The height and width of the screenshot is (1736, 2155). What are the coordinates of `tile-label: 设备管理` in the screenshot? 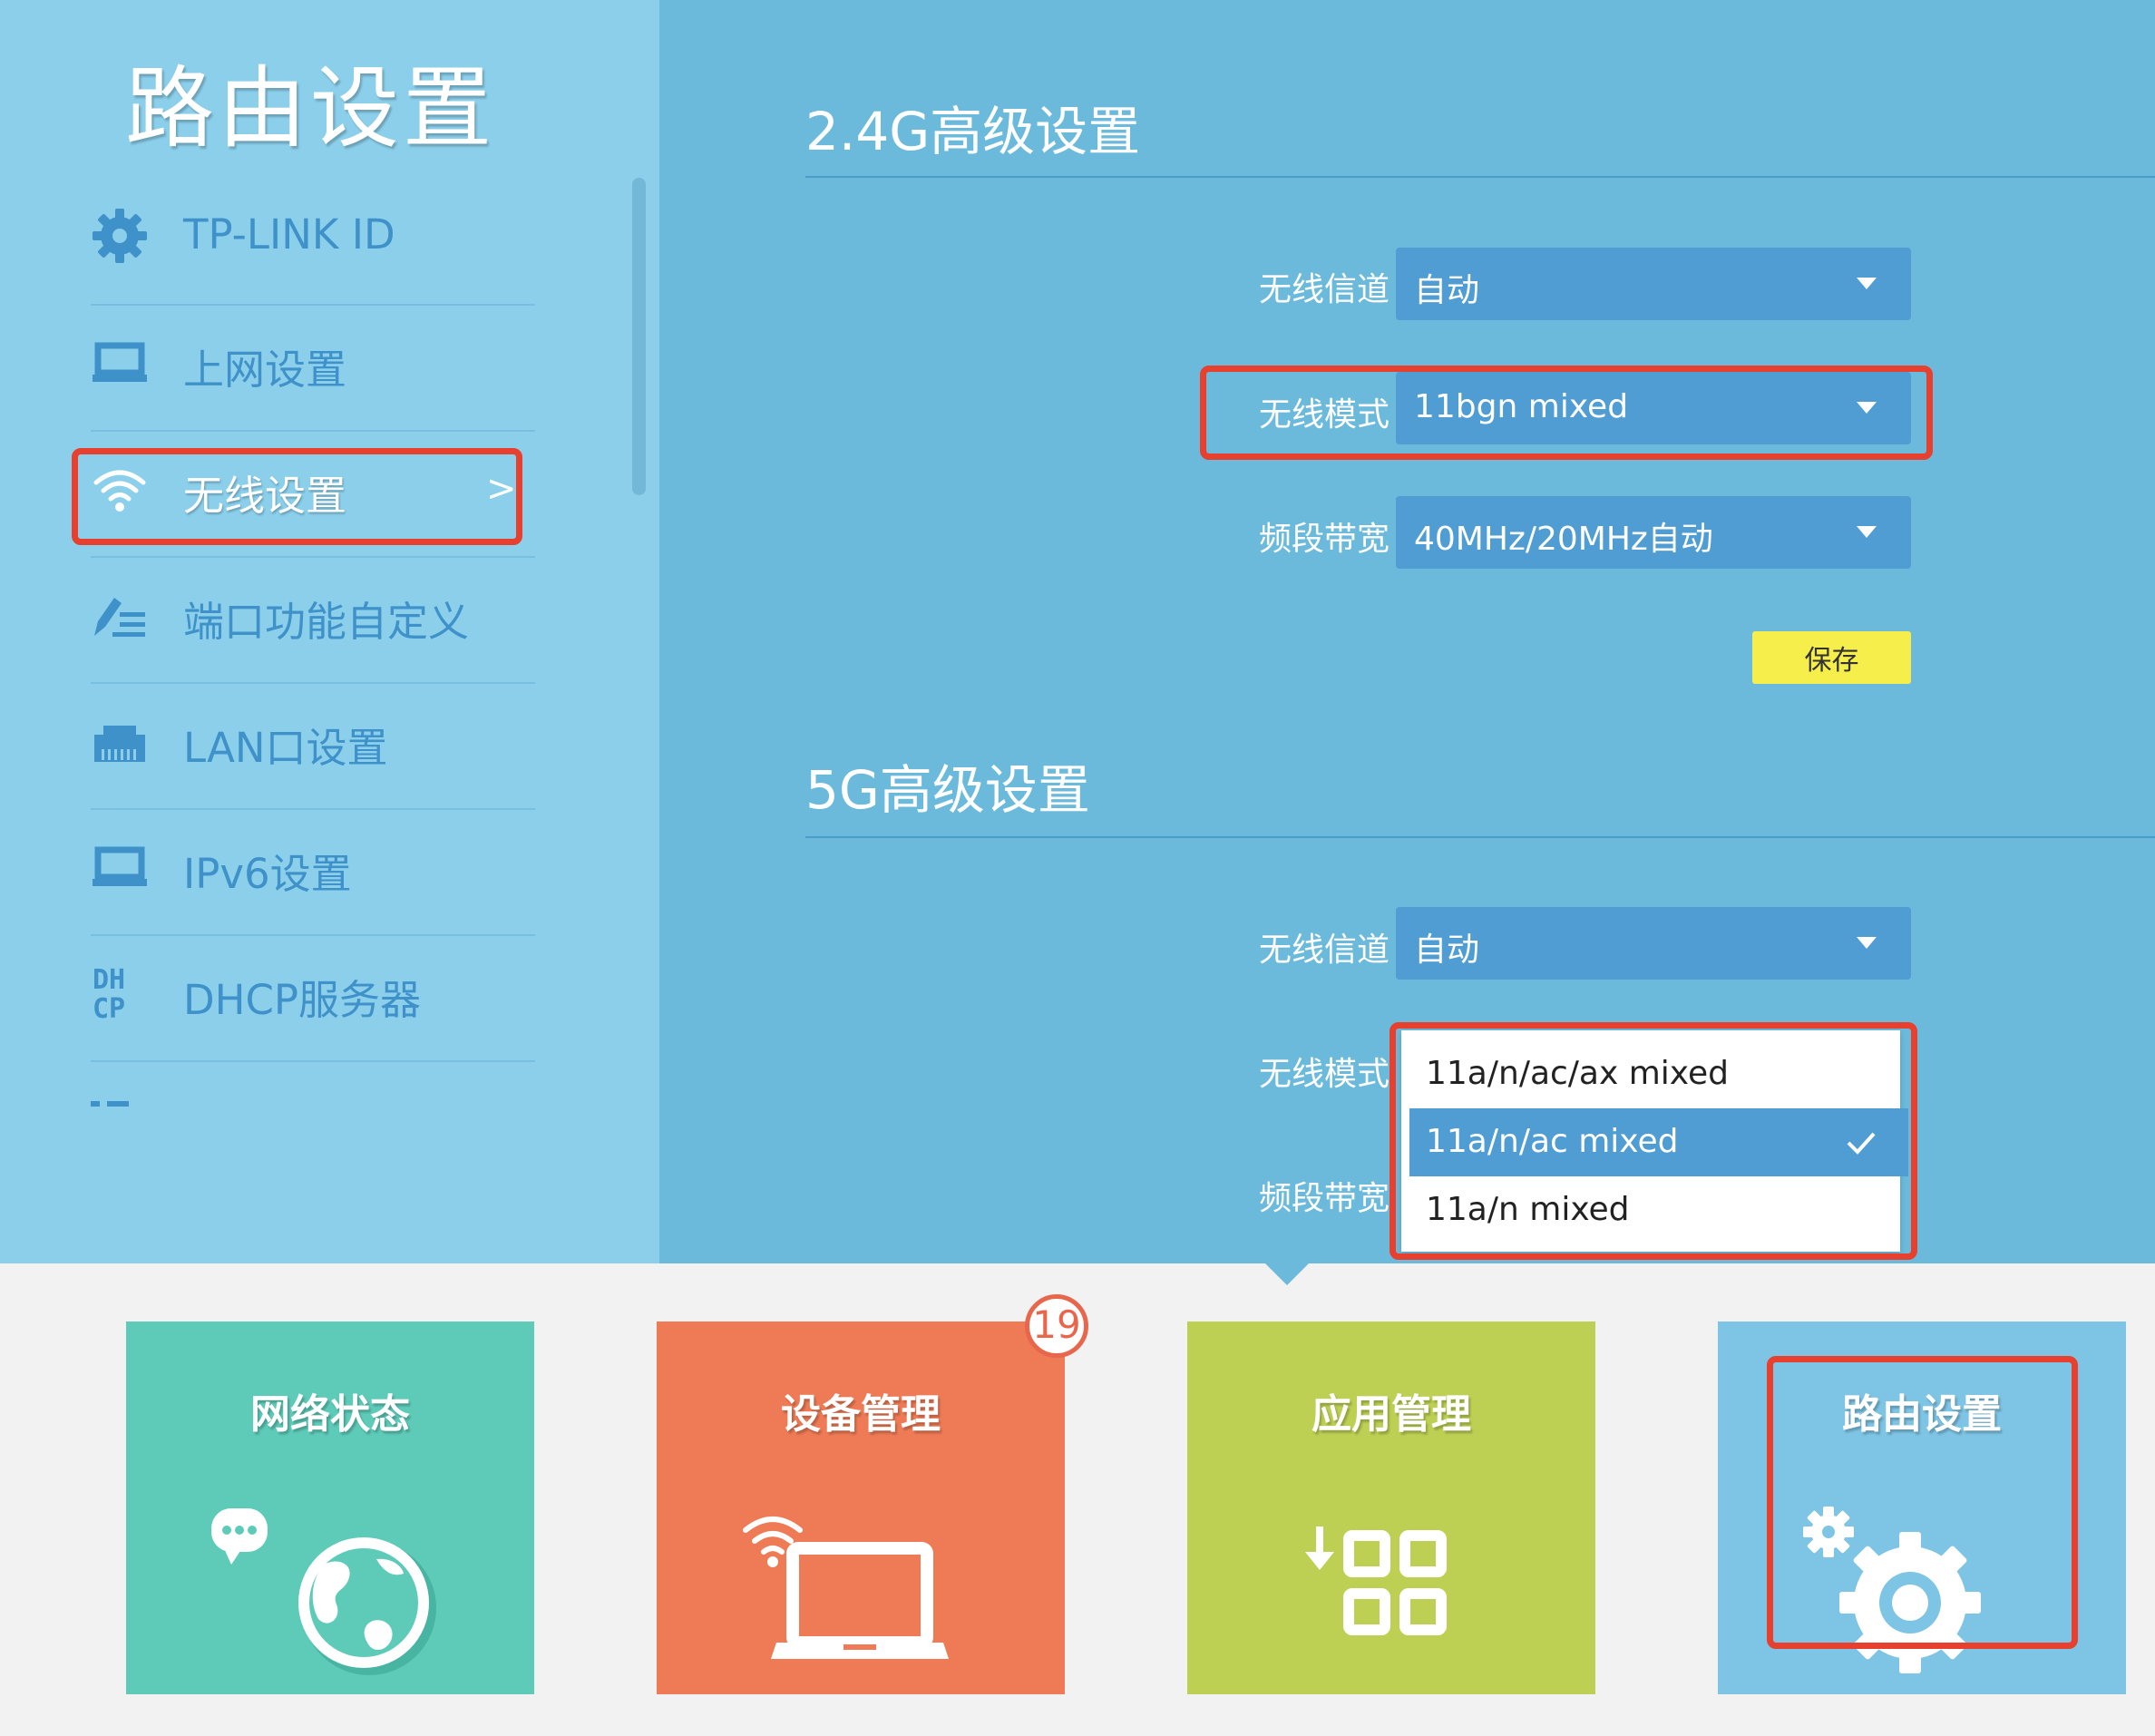 It's located at (861, 1414).